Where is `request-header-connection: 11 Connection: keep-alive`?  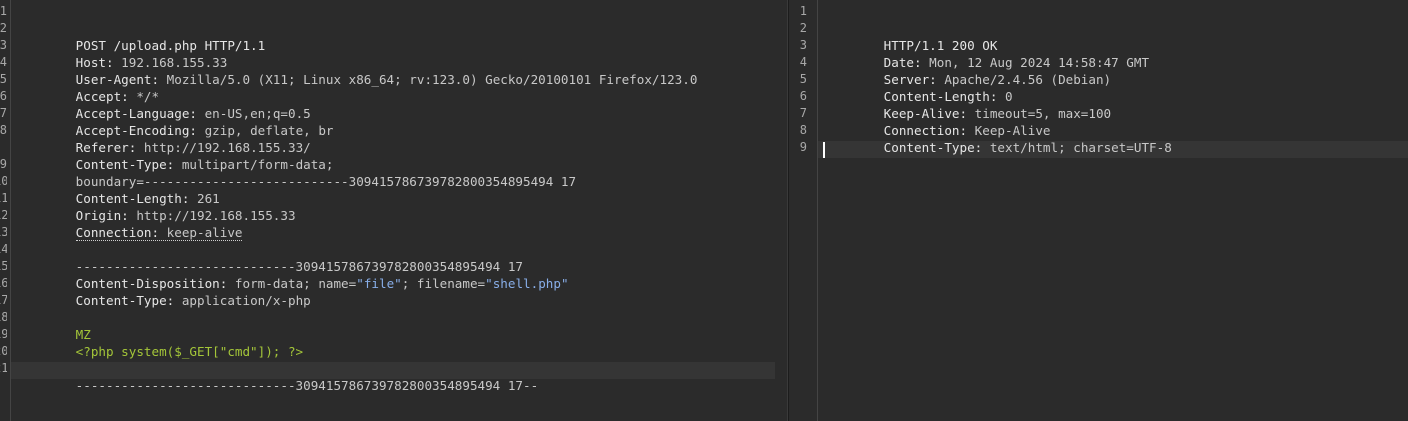
request-header-connection: 11 Connection: keep-alive is located at coordinates (393, 215).